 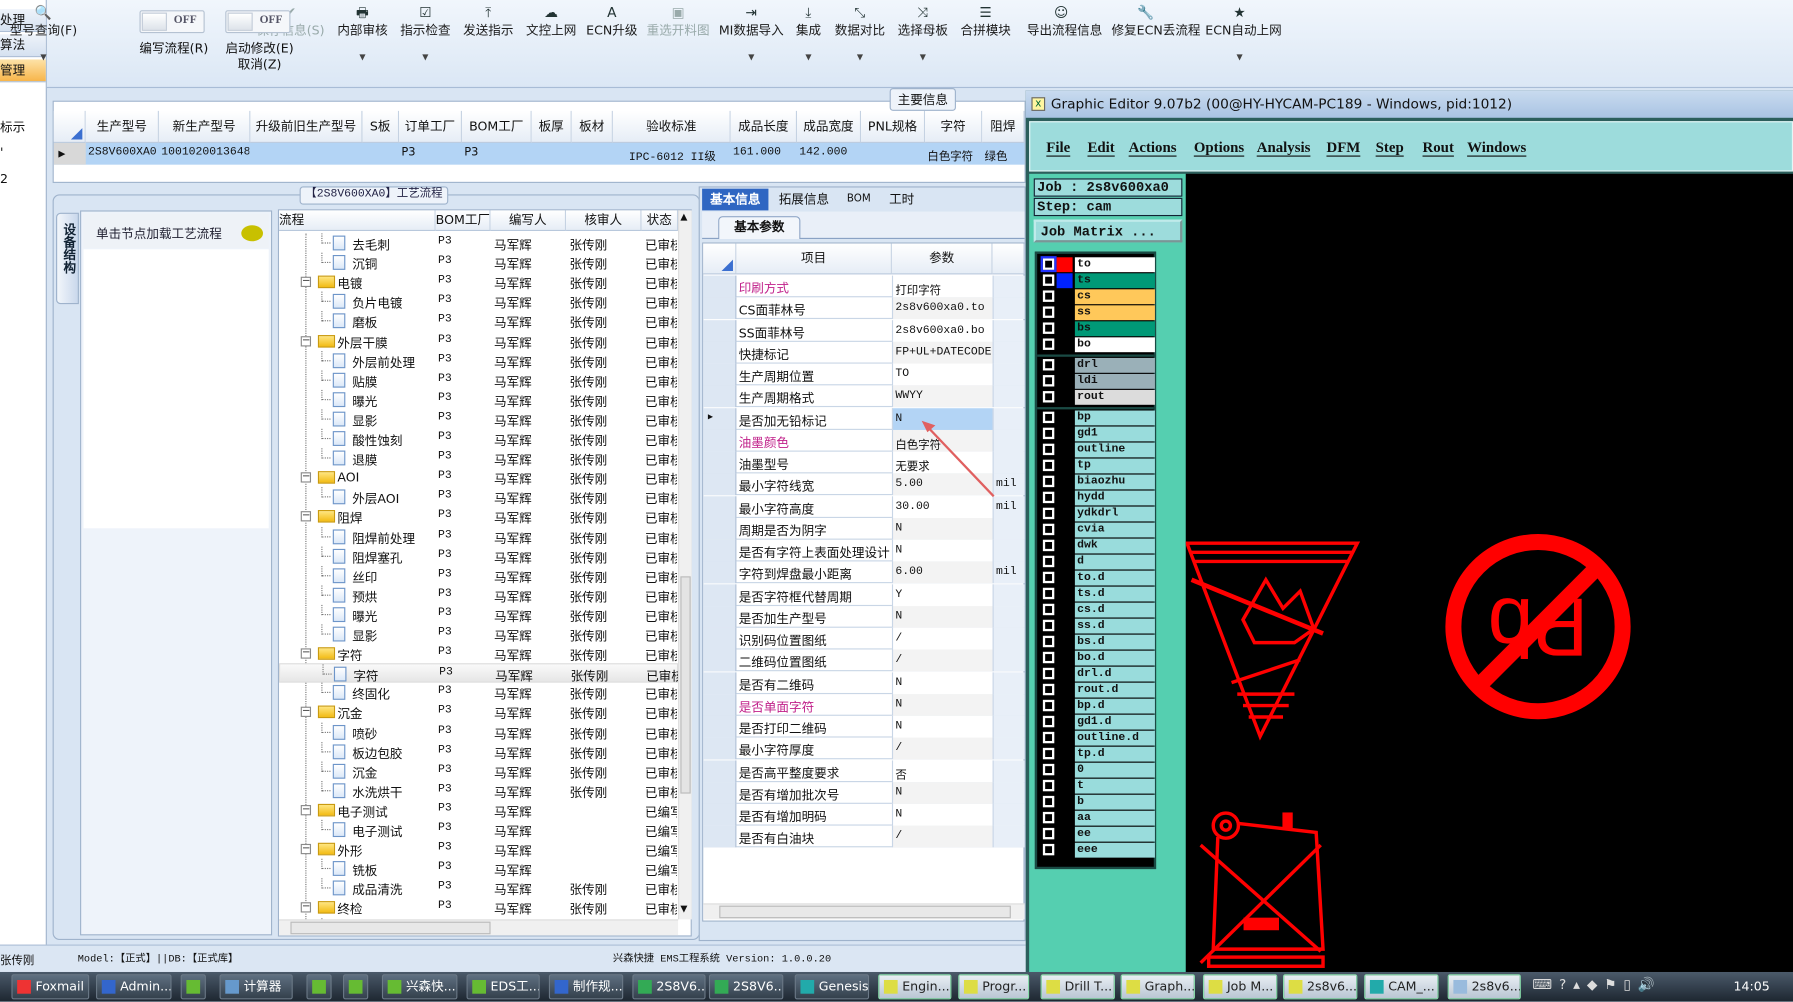 I want to click on tree-row: 字符P3马军辉张传刚已审核, so click(x=479, y=673).